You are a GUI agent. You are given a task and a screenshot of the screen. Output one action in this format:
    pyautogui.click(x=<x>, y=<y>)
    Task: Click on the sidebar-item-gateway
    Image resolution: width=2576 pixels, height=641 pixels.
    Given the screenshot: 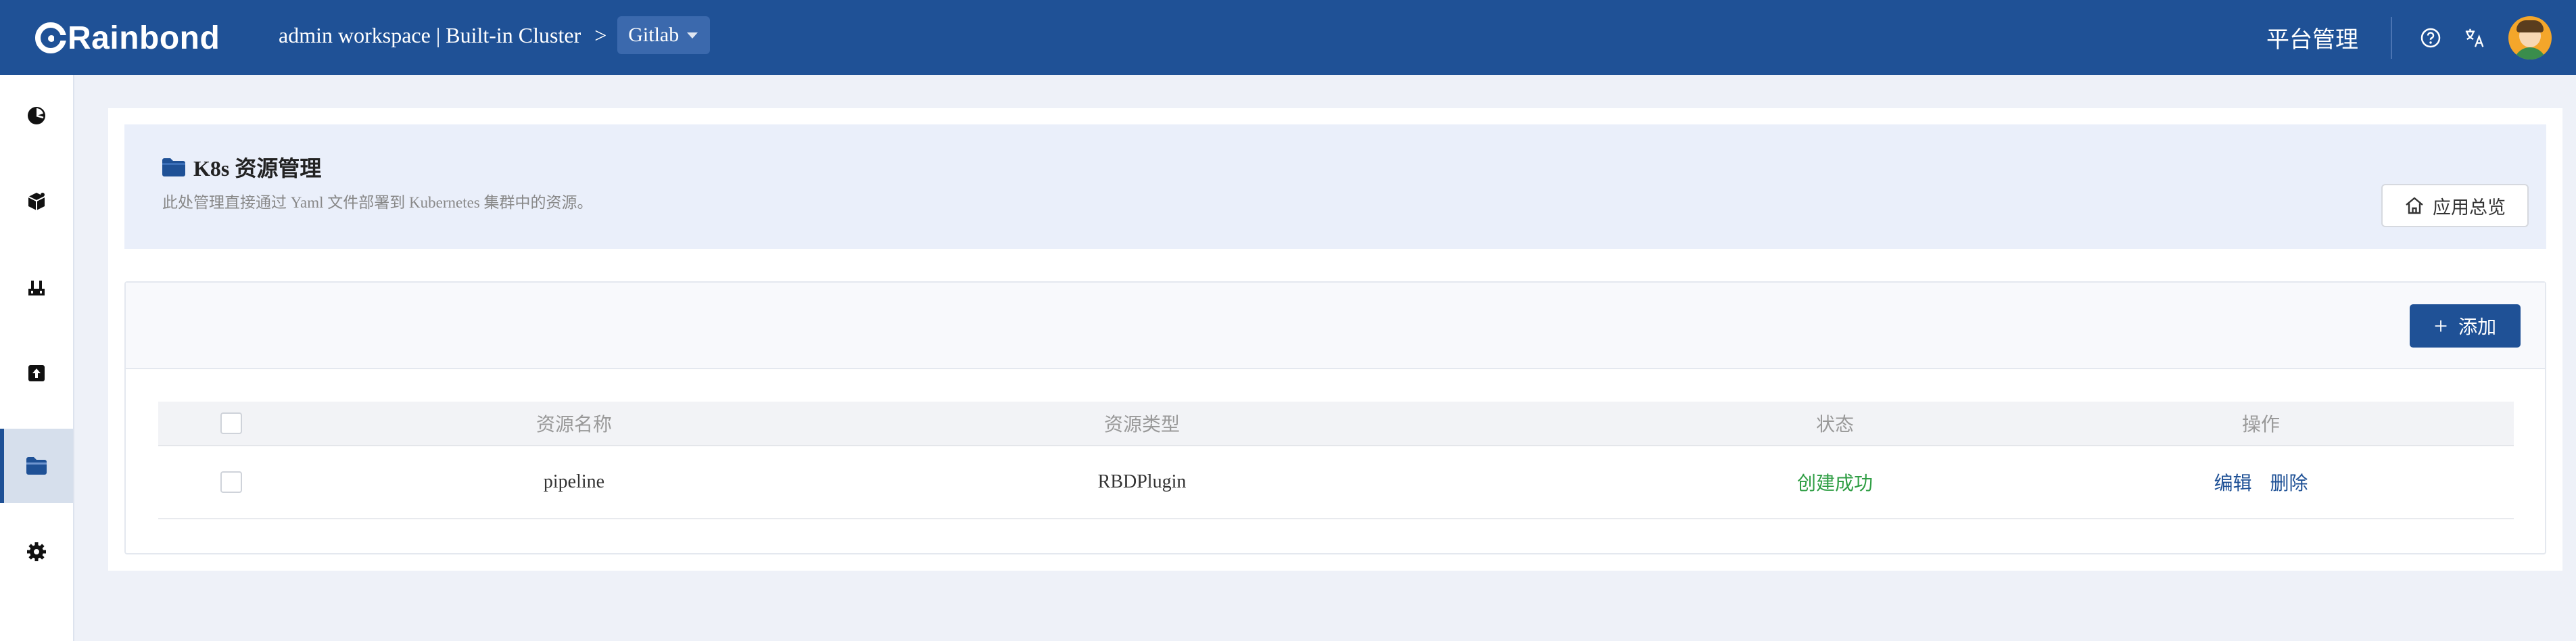 What is the action you would take?
    pyautogui.click(x=36, y=287)
    